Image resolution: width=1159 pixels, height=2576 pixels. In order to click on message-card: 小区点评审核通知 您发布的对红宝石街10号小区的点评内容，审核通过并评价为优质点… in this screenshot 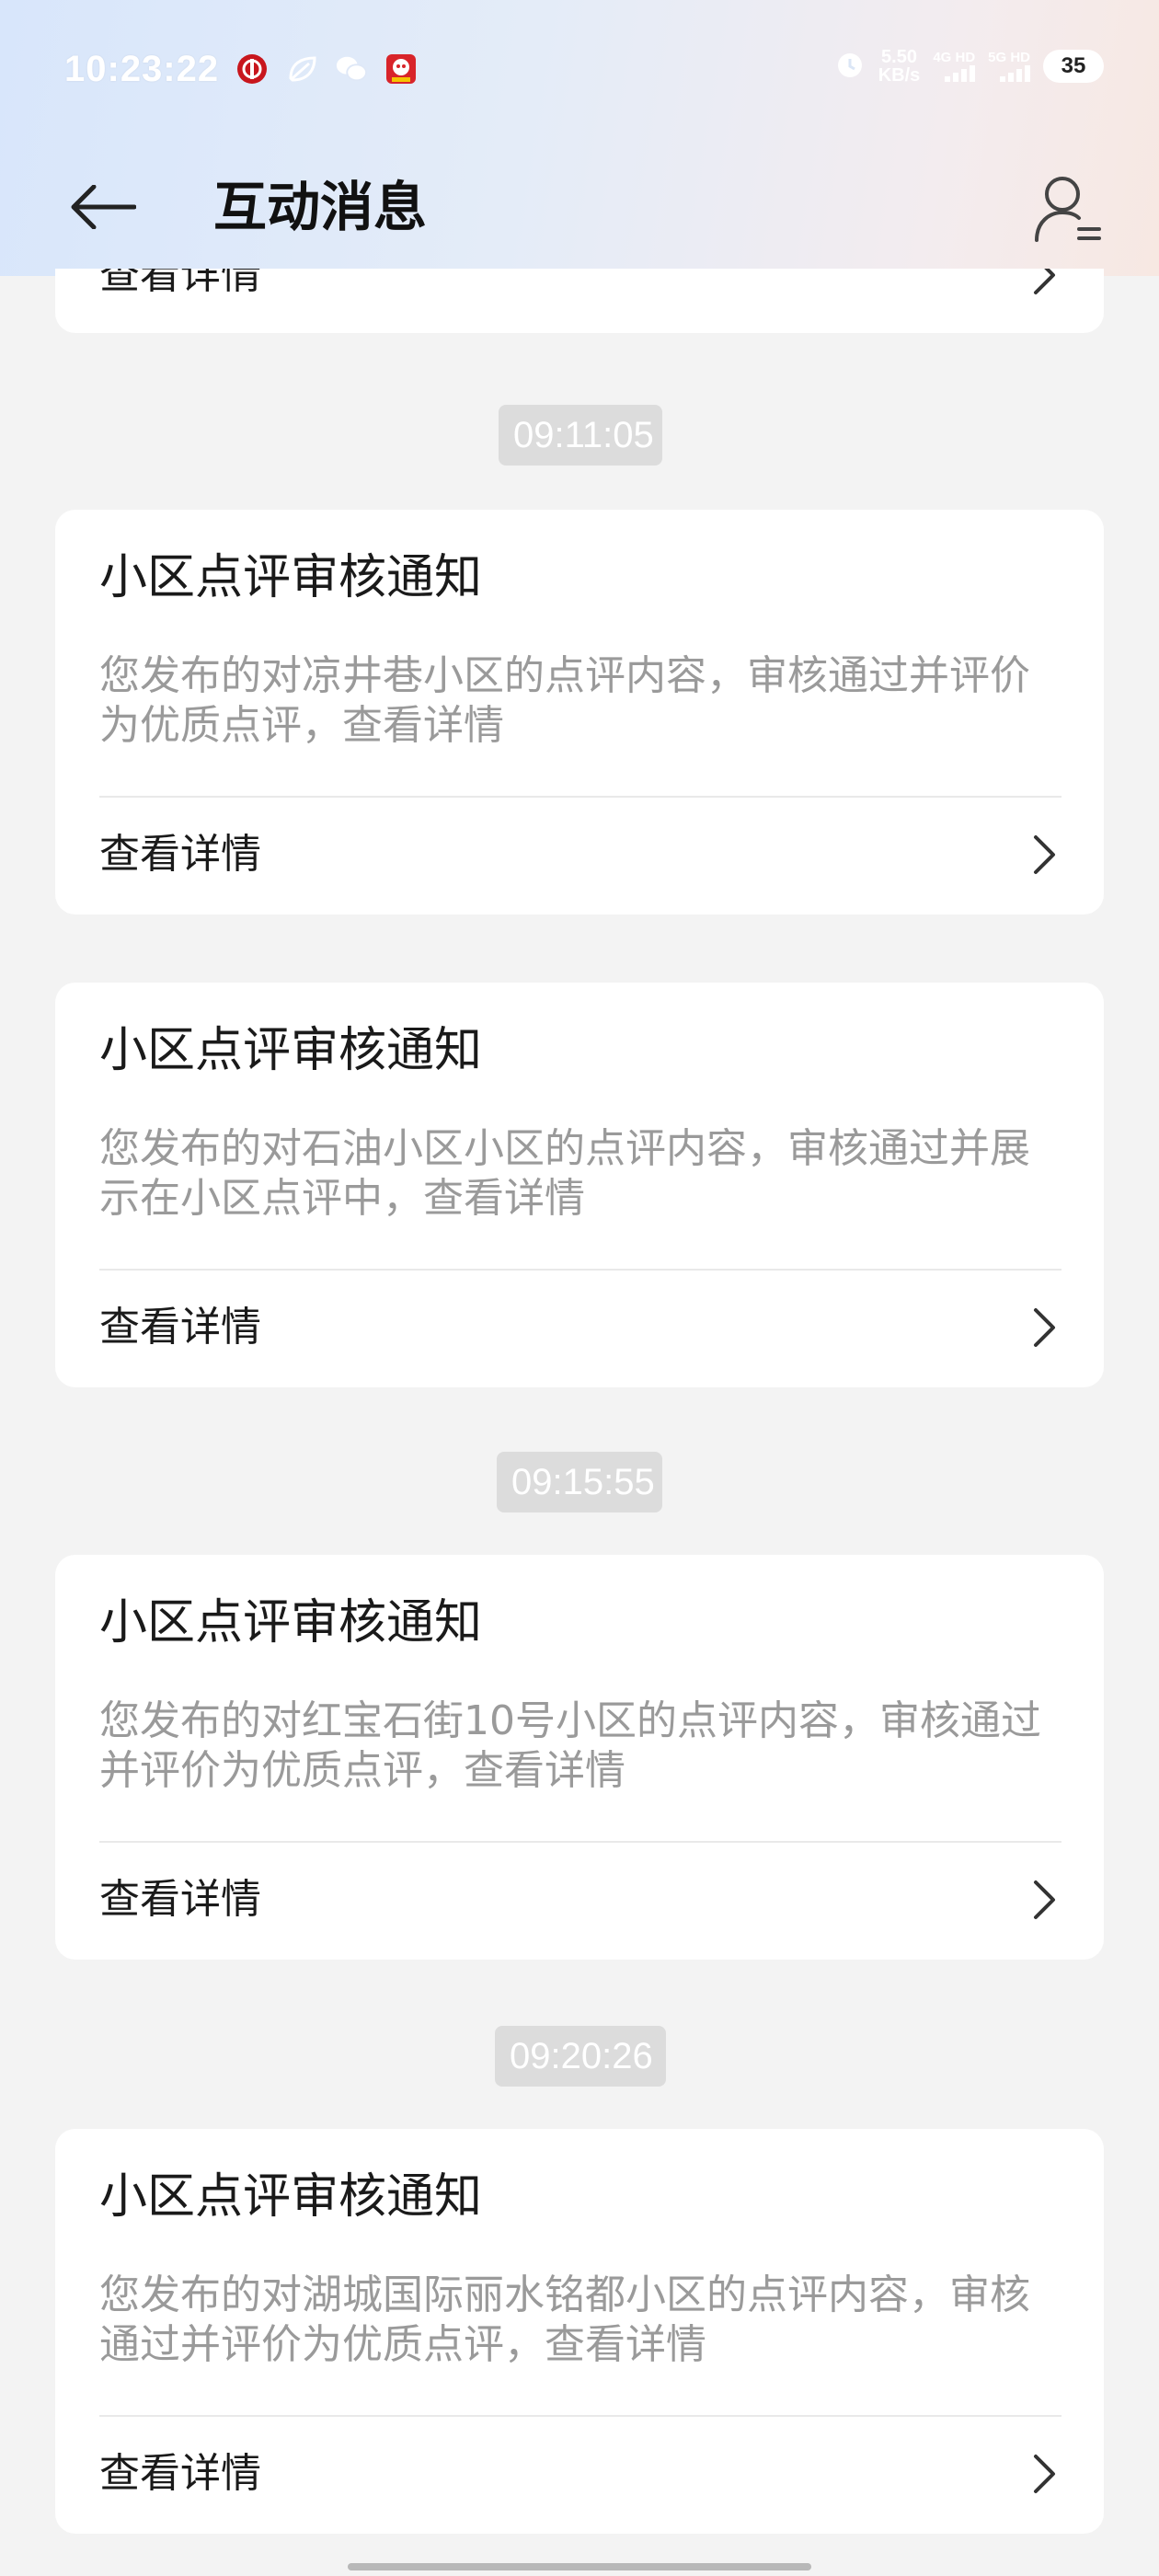, I will do `click(579, 1757)`.